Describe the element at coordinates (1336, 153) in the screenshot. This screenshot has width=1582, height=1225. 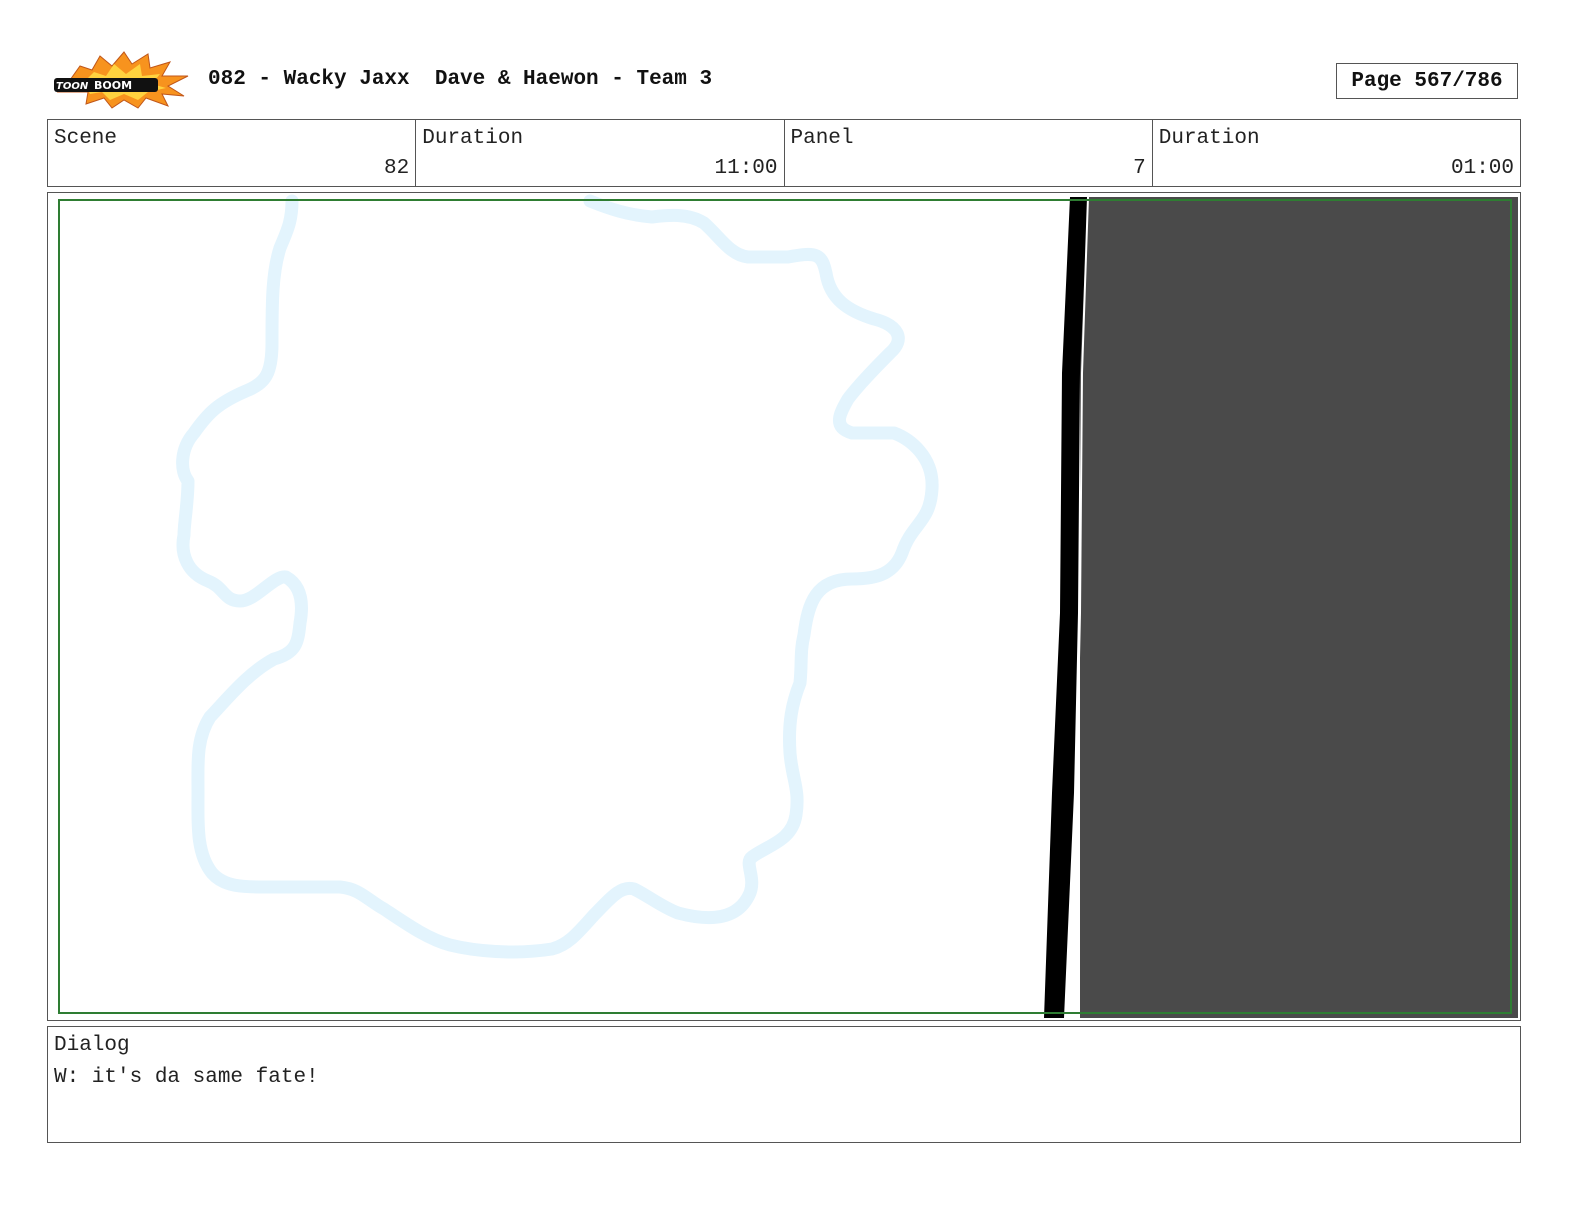
I see `panel-duration-cell: Duration 01:00` at that location.